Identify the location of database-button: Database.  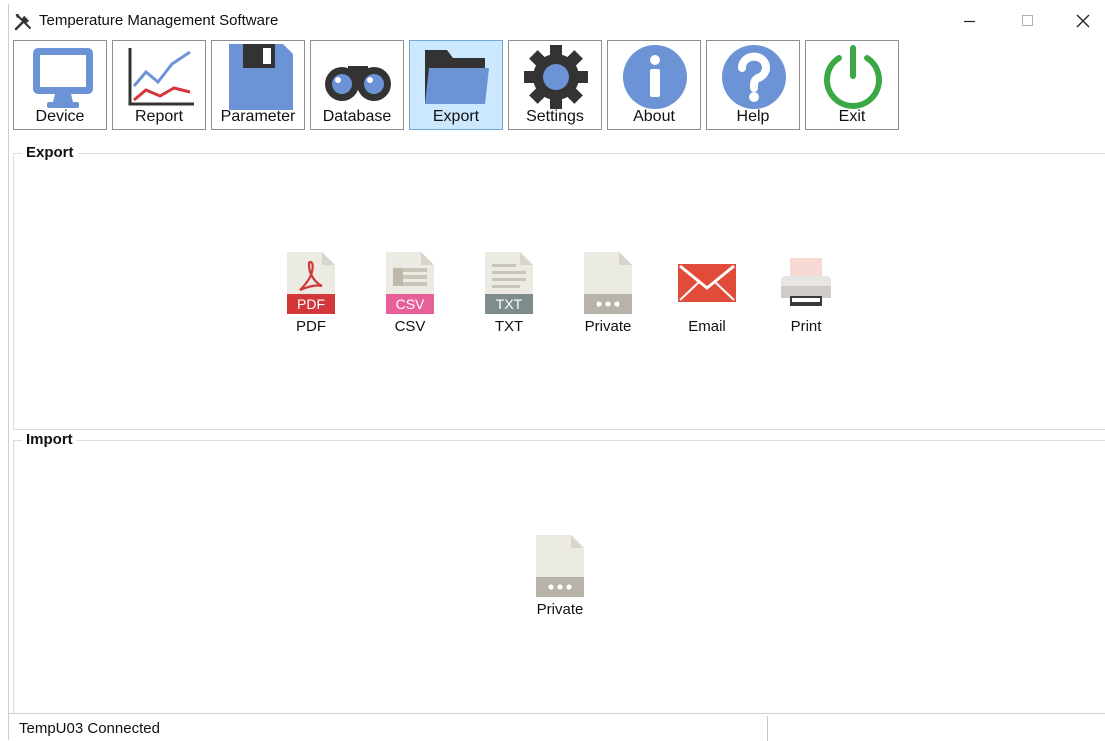
(357, 85).